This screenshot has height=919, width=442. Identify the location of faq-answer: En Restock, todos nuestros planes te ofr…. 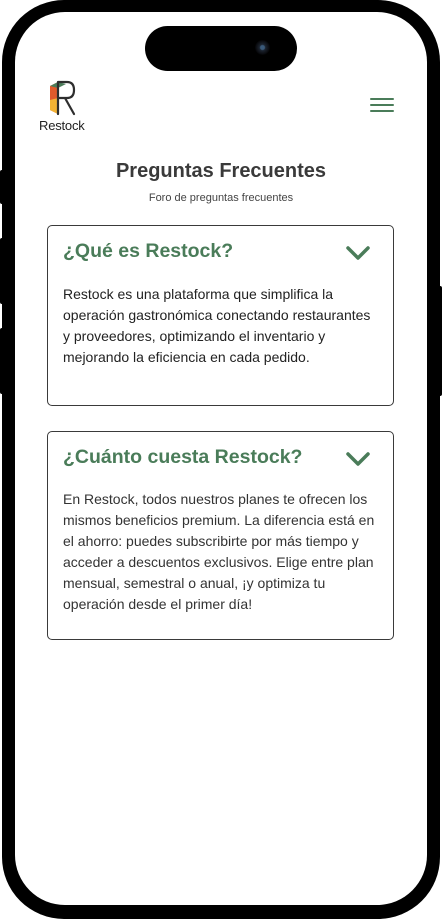
(219, 551).